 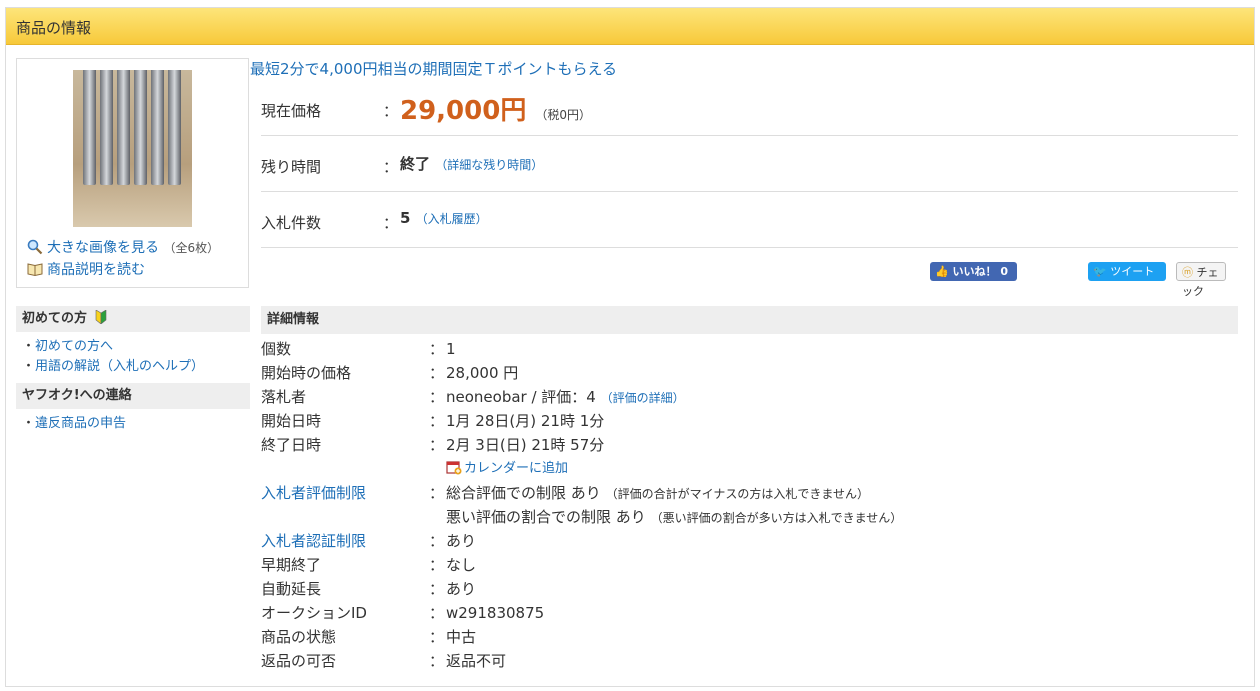 I want to click on total-rating-limit-value: 総合評価での制限 あり, so click(x=523, y=493).